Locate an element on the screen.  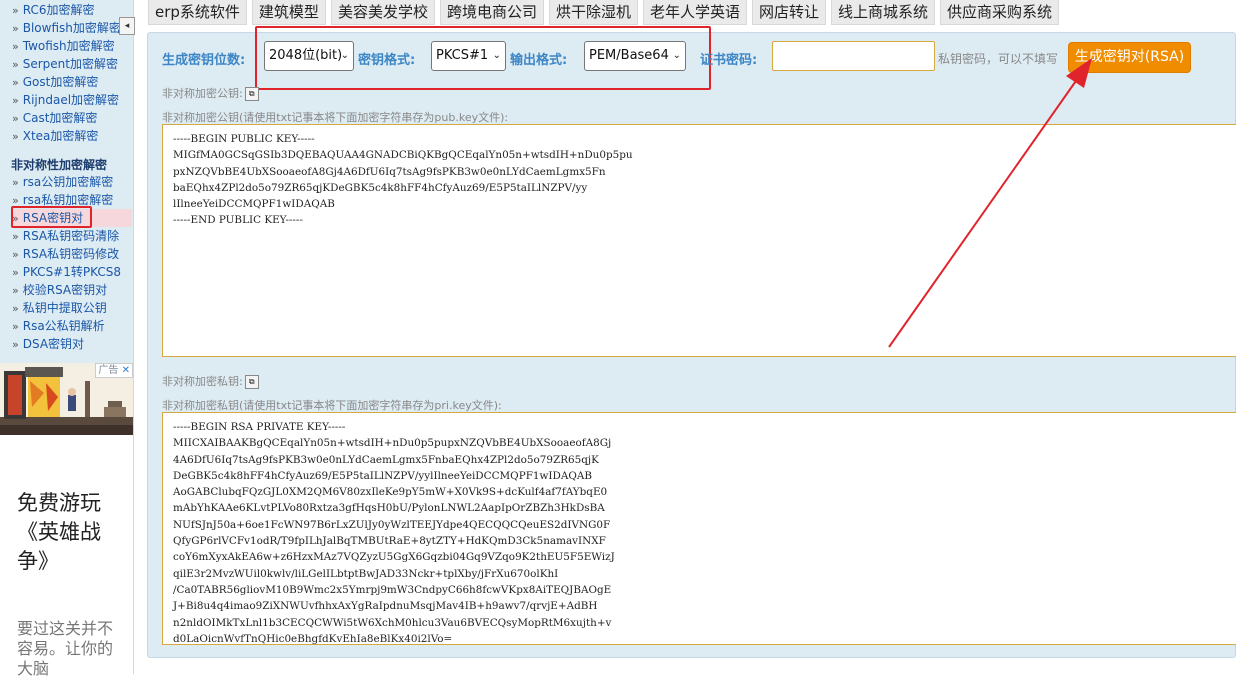
sidebar-item-label: 校验RSA密钥对 is located at coordinates (65, 290).